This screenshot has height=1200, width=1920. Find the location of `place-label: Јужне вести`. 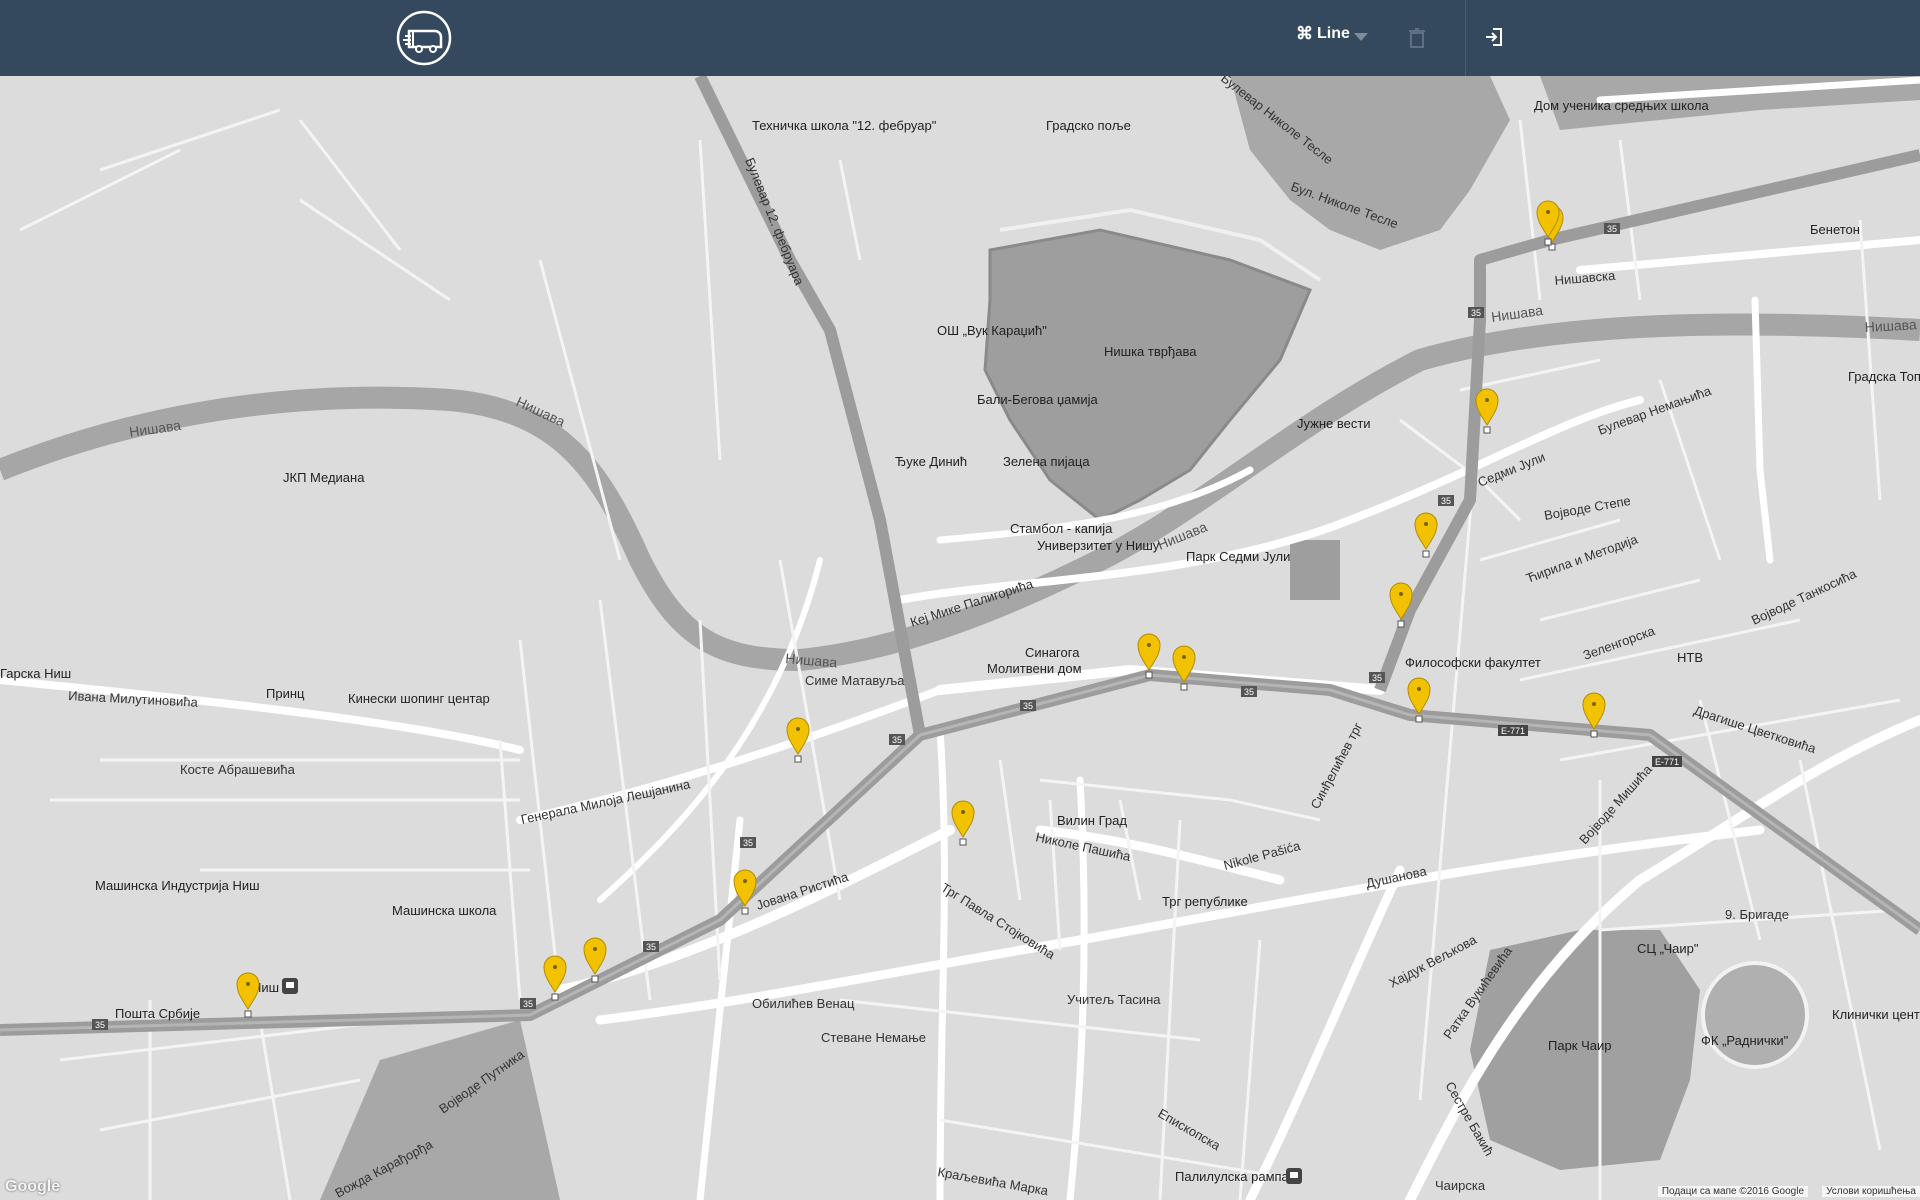

place-label: Јужне вести is located at coordinates (1334, 423).